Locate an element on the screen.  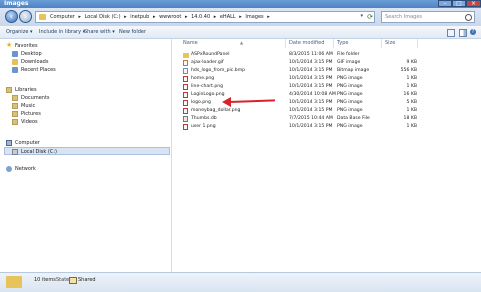
forward-button: › is located at coordinates (25, 16).